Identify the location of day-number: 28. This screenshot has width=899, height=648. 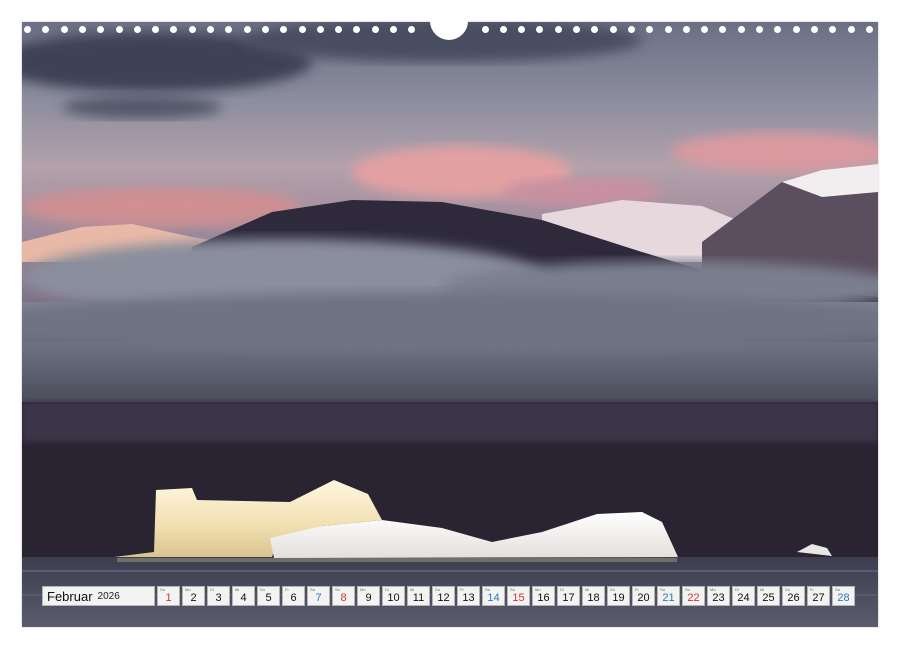
(843, 598).